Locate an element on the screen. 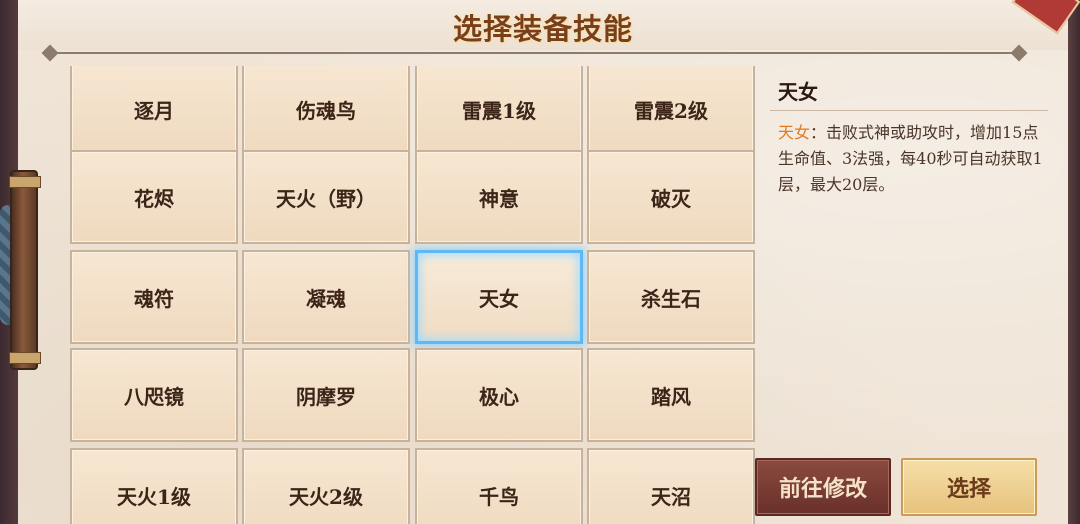  skill-cell: 神意 is located at coordinates (499, 197).